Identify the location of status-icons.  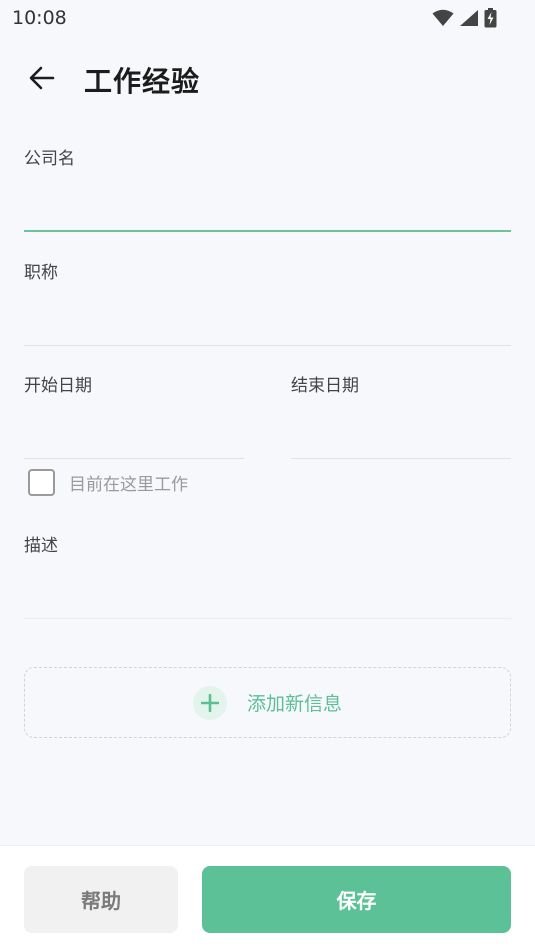
(464, 18).